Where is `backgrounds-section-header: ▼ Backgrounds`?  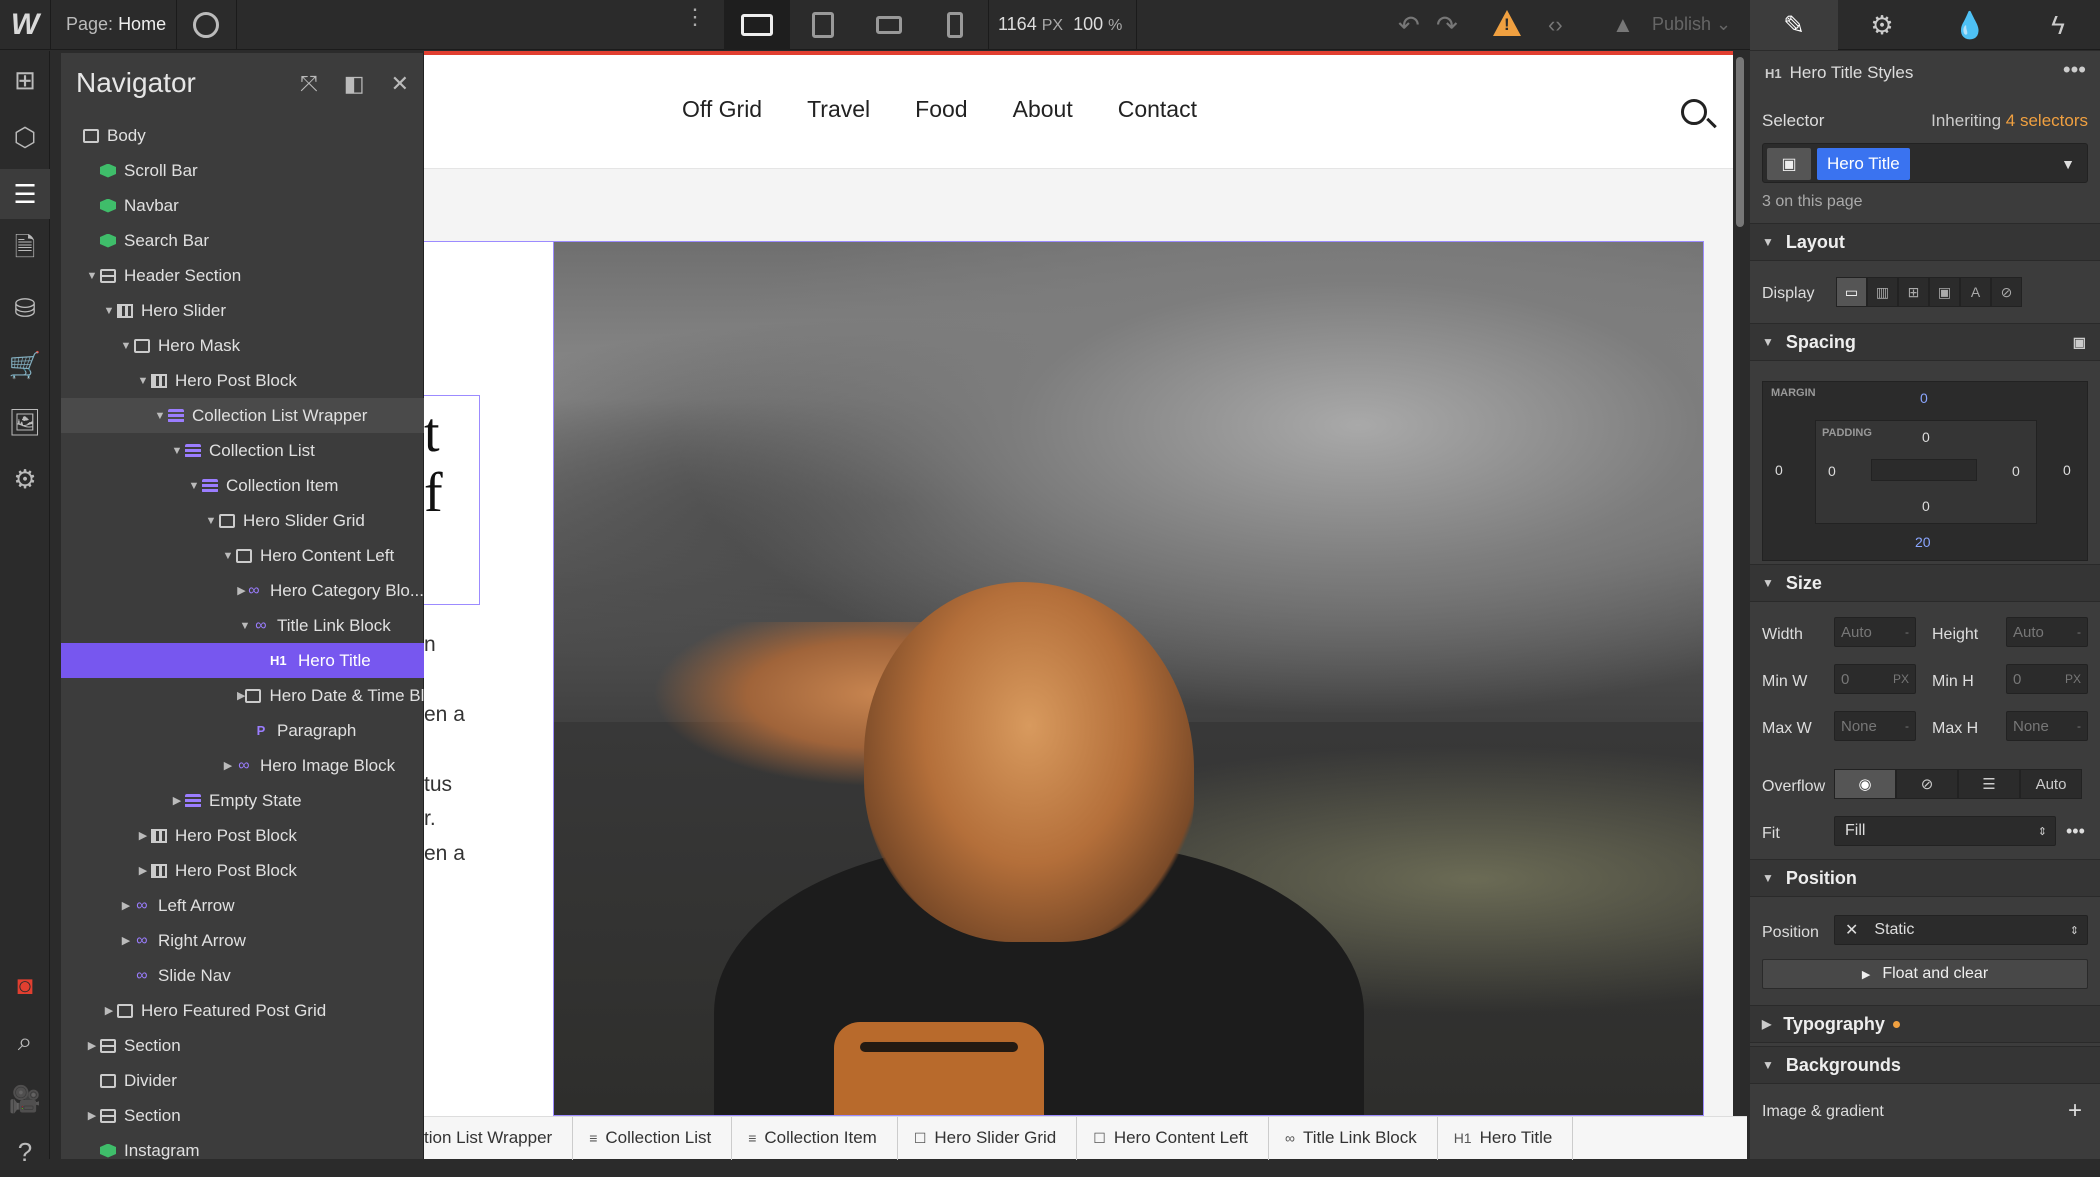
backgrounds-section-header: ▼ Backgrounds is located at coordinates (1925, 1065).